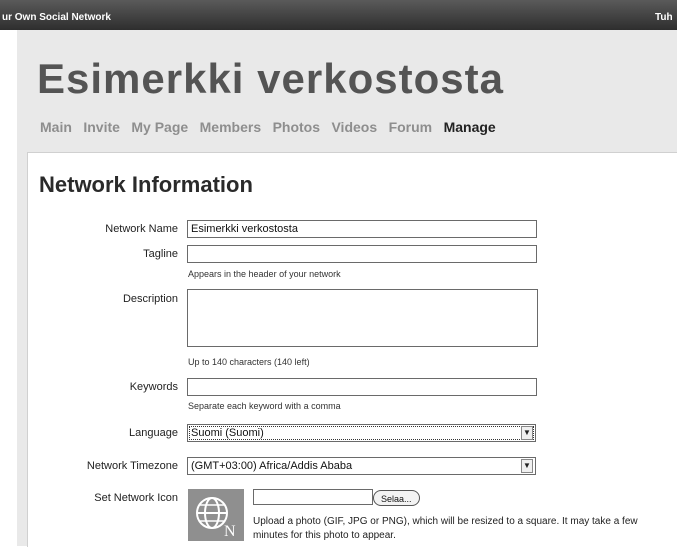 The image size is (677, 547). What do you see at coordinates (362, 254) in the screenshot?
I see `tagline-input` at bounding box center [362, 254].